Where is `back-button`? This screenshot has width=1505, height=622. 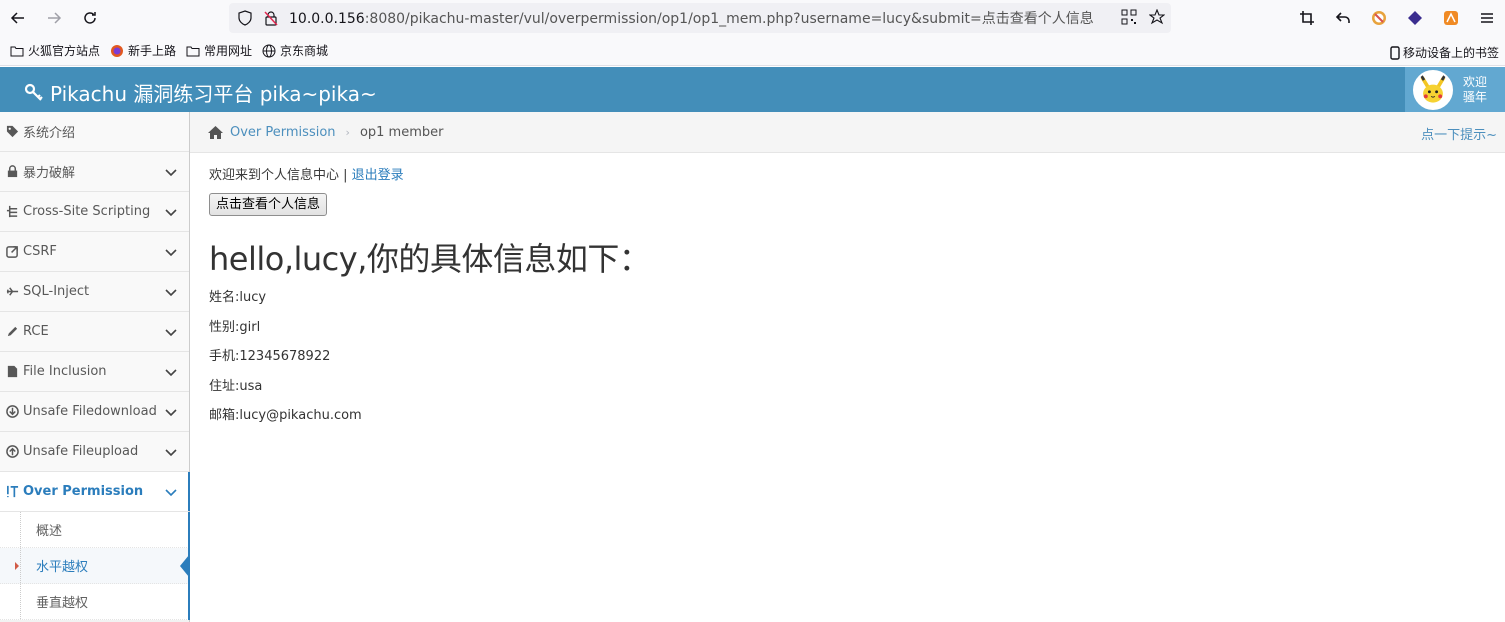
back-button is located at coordinates (18, 18).